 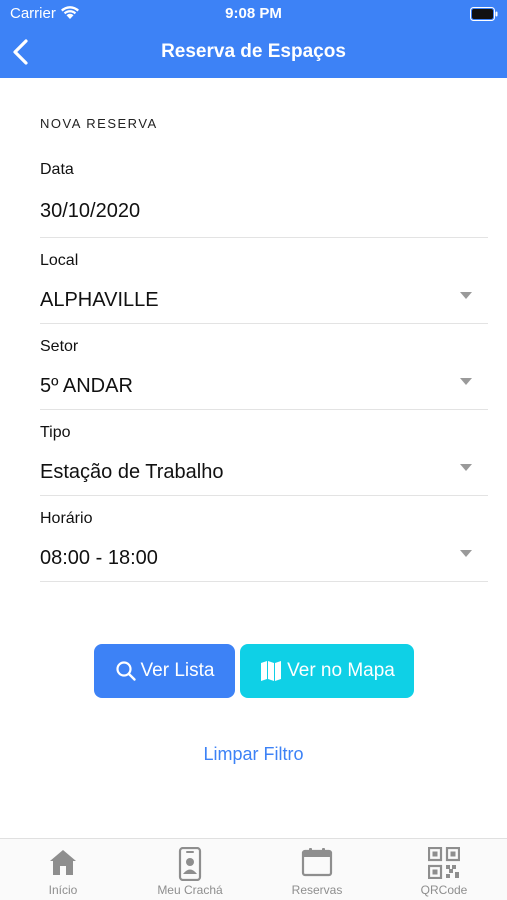 I want to click on status-bar: Carrier 9:08 PM, so click(x=253, y=14).